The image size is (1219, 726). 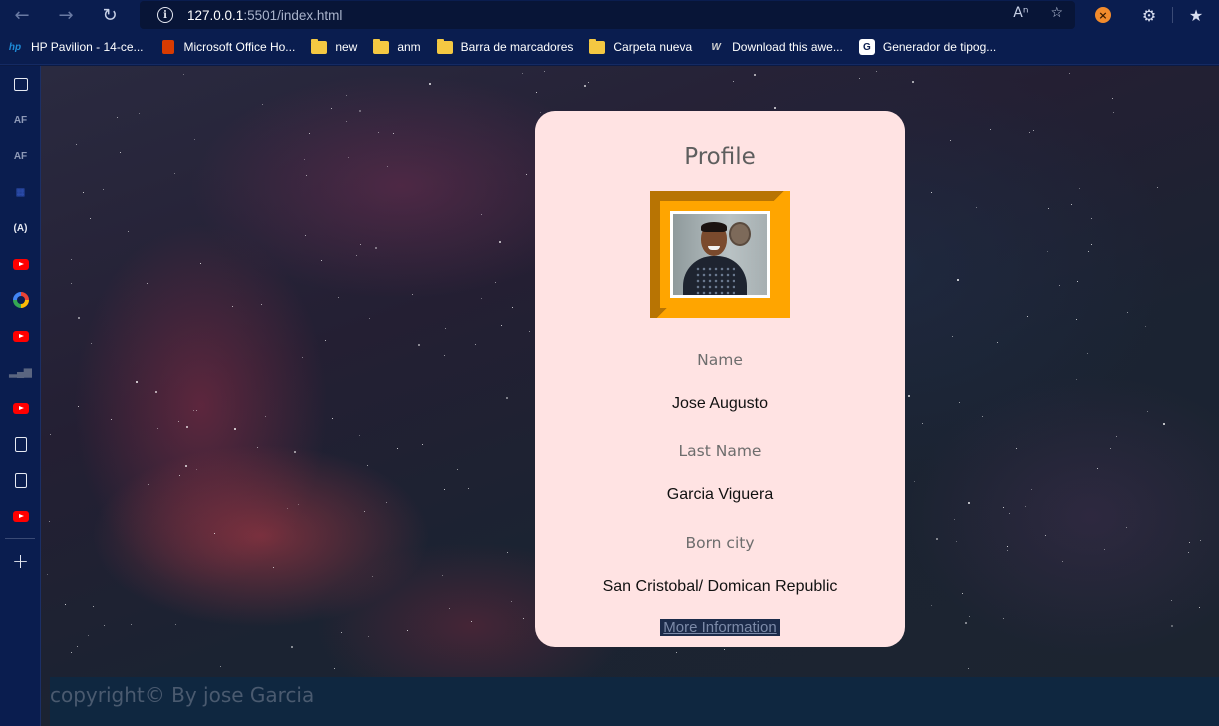 I want to click on extension-badge-icon: ×, so click(x=1103, y=15).